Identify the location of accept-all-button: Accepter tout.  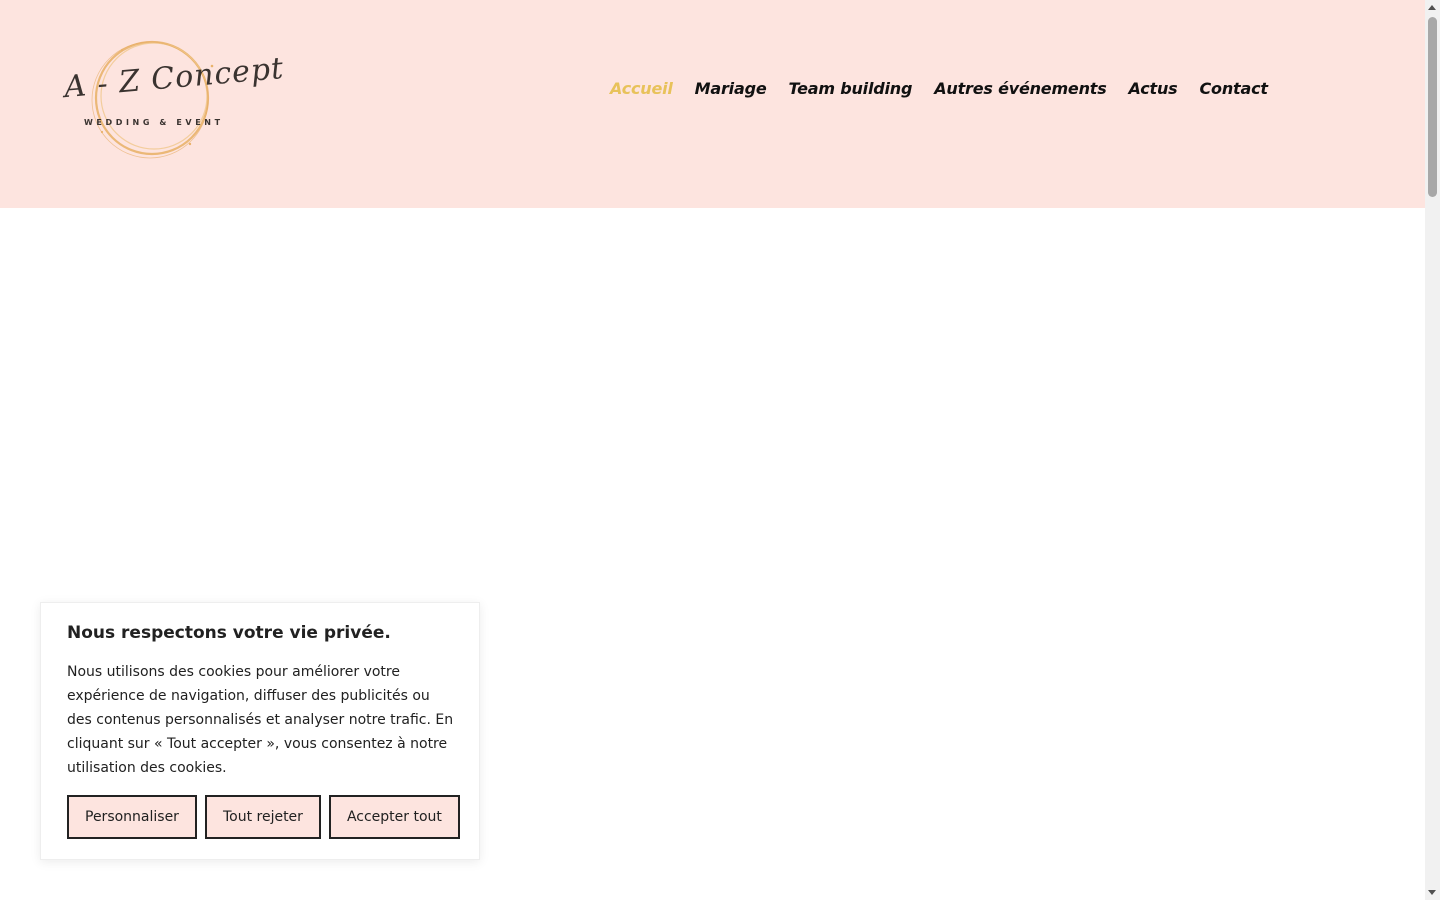
(394, 817).